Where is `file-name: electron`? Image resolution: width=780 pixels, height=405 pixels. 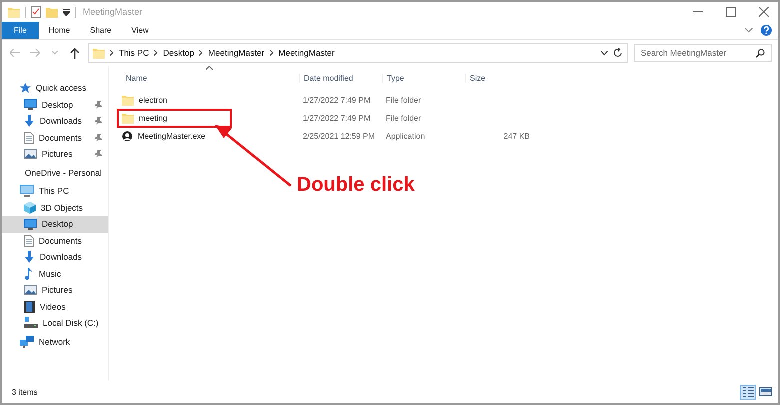
file-name: electron is located at coordinates (174, 100).